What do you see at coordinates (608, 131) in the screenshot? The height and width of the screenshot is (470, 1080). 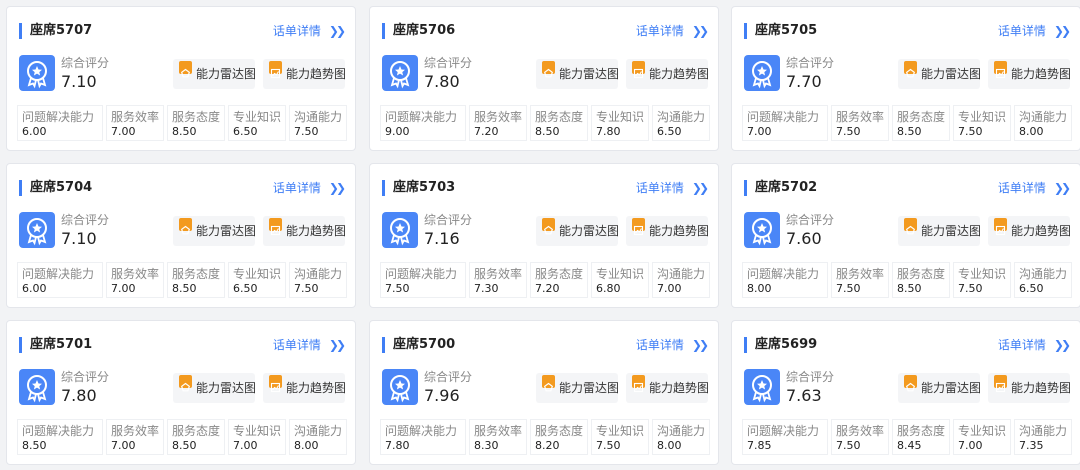 I see `metric-value: 7.80` at bounding box center [608, 131].